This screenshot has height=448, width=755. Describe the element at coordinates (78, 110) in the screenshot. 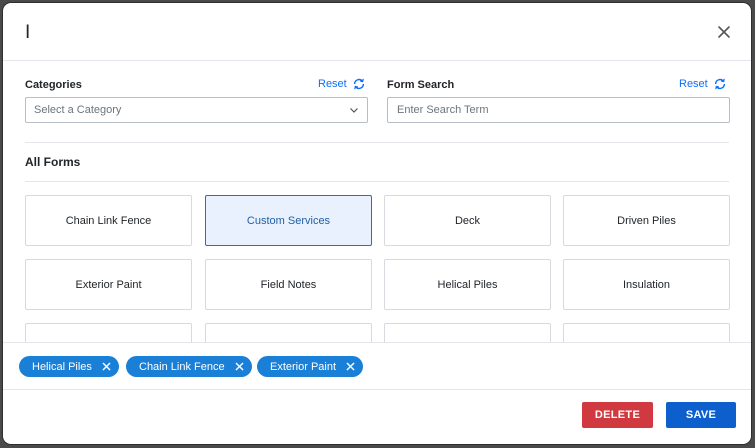

I see `category-select-value: Select a Category` at that location.